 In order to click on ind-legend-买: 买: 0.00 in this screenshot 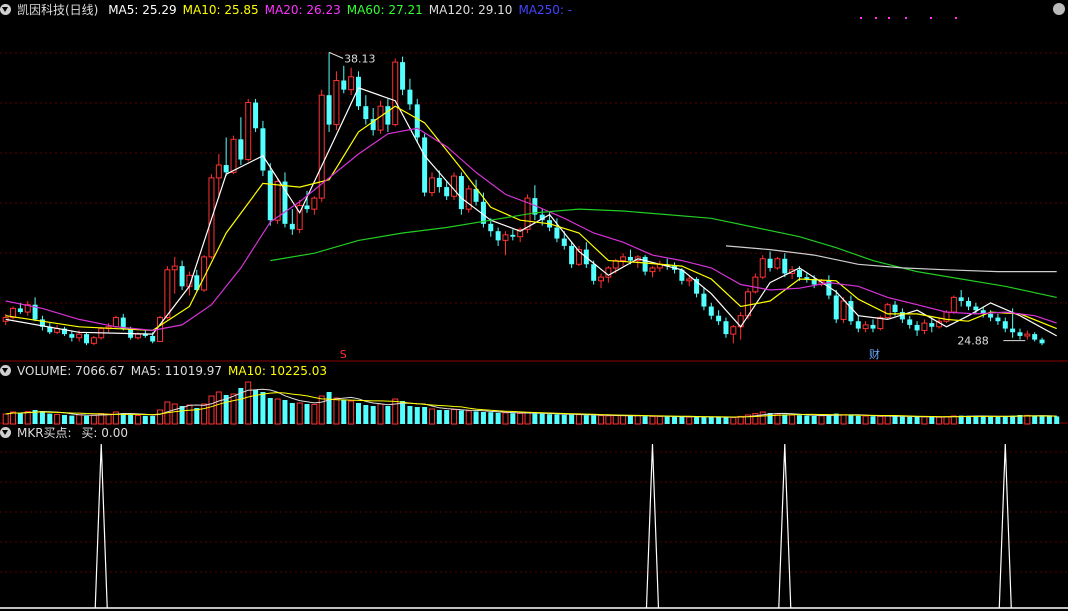, I will do `click(104, 433)`.